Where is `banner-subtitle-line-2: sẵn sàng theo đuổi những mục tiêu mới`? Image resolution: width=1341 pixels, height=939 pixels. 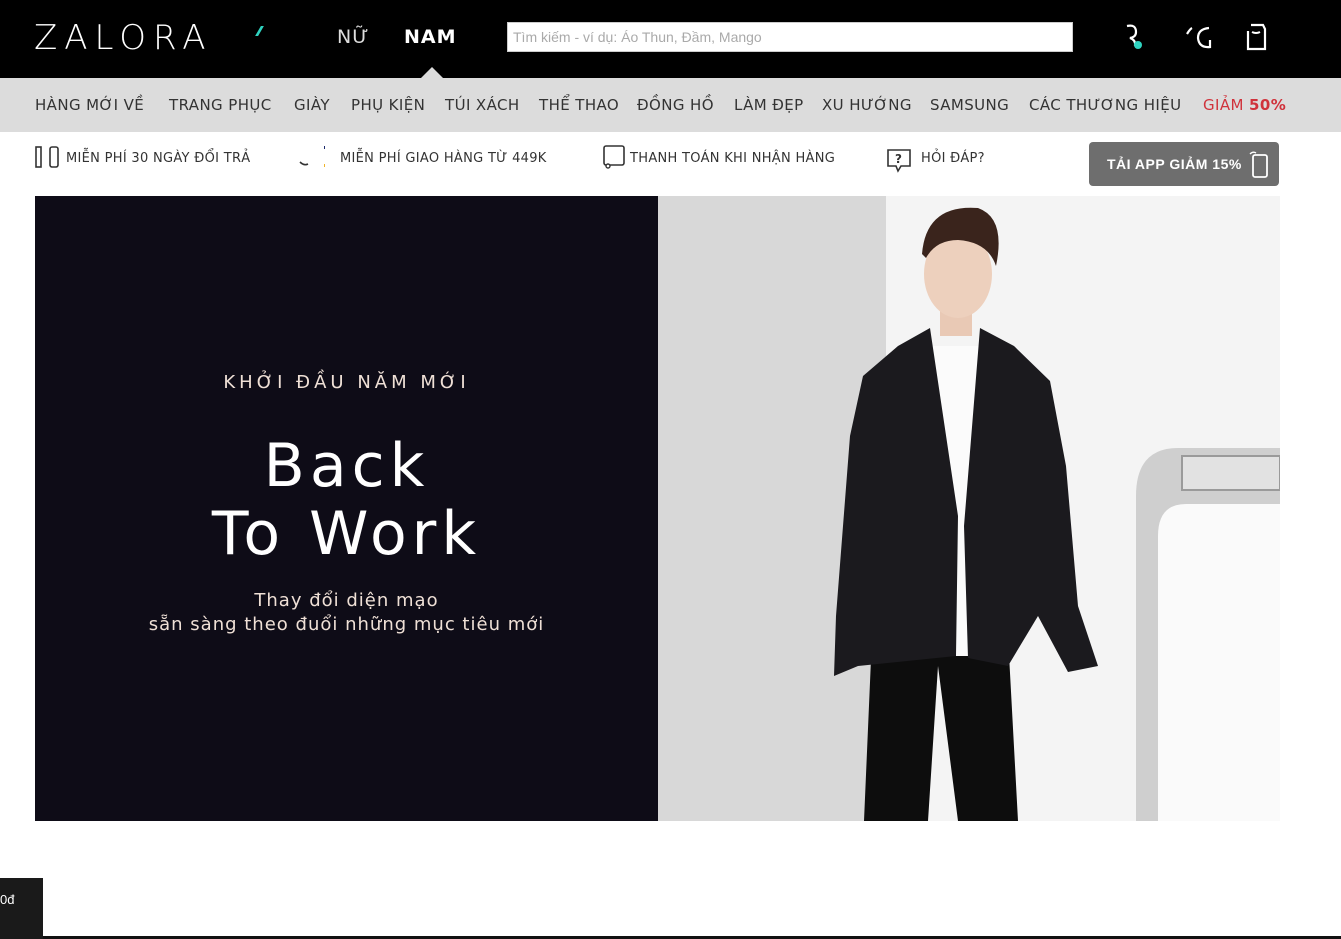
banner-subtitle-line-2: sẵn sàng theo đuổi những mục tiêu mới is located at coordinates (346, 624).